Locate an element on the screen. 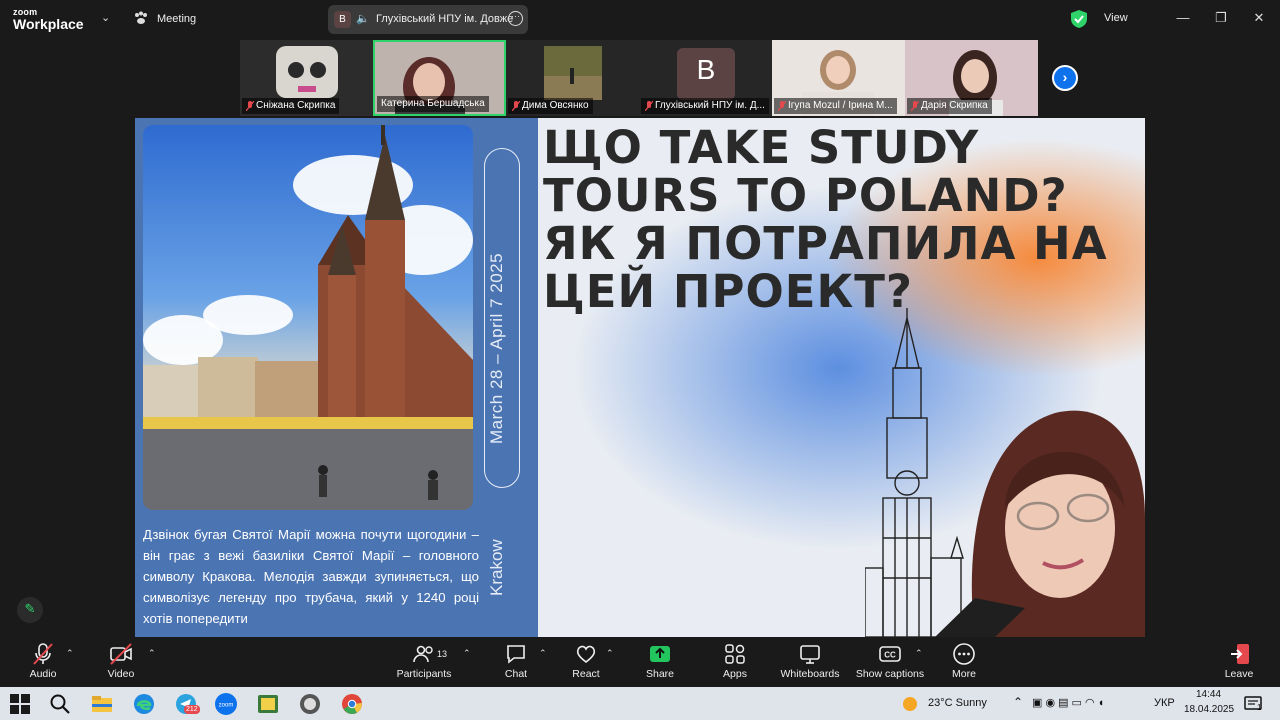  captions-icon: CC is located at coordinates (890, 654).